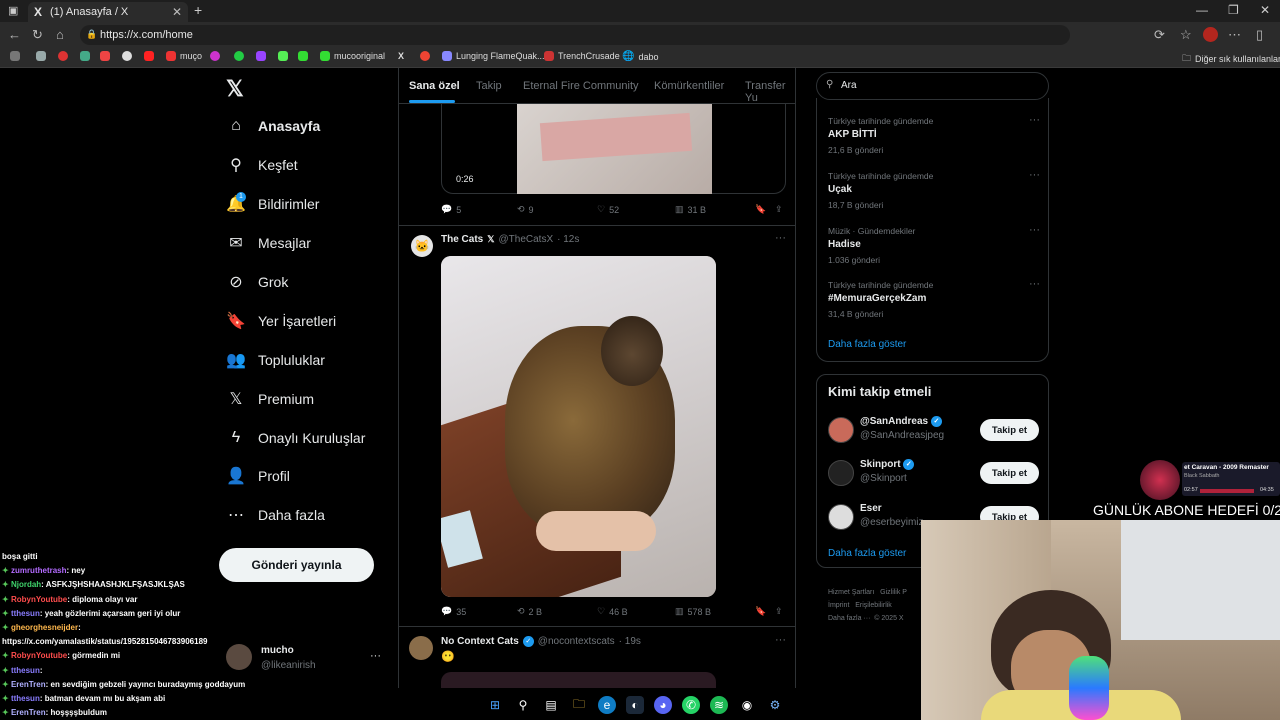 The height and width of the screenshot is (720, 1280). I want to click on task-view-icon: ▤, so click(551, 705).